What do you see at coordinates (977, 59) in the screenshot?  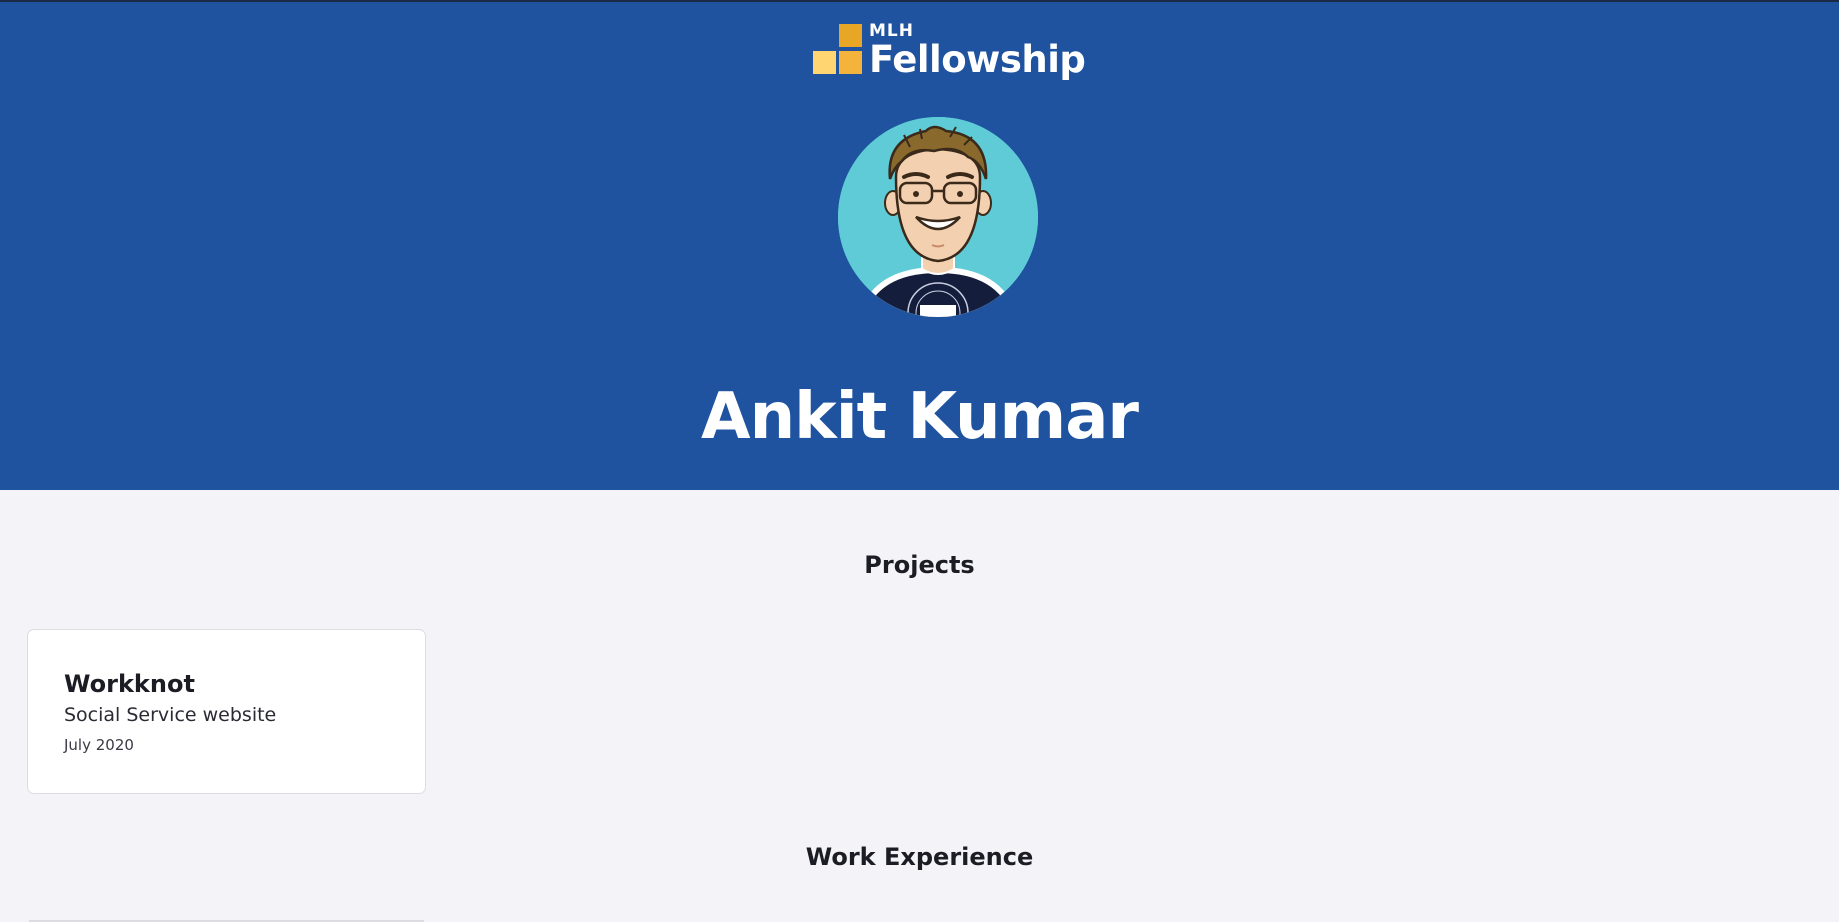 I see `logo-title: Fellowship` at bounding box center [977, 59].